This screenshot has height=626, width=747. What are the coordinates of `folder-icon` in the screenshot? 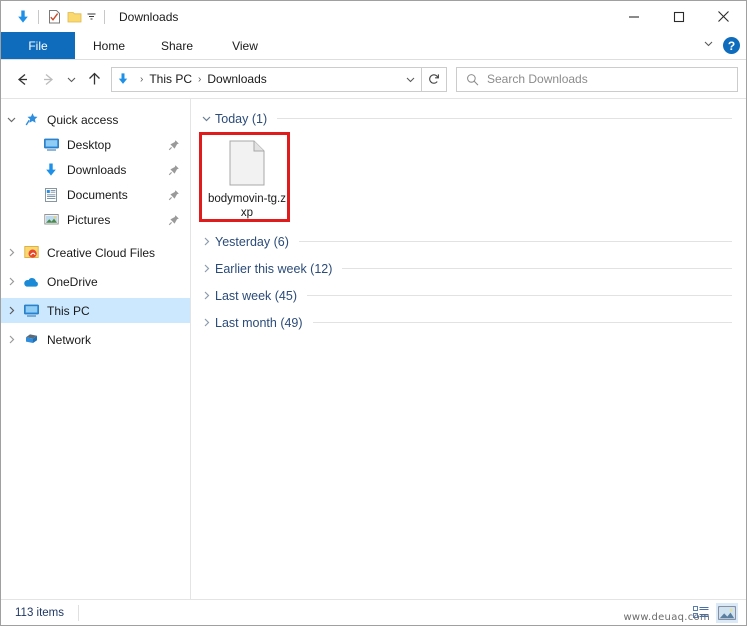 It's located at (74, 17).